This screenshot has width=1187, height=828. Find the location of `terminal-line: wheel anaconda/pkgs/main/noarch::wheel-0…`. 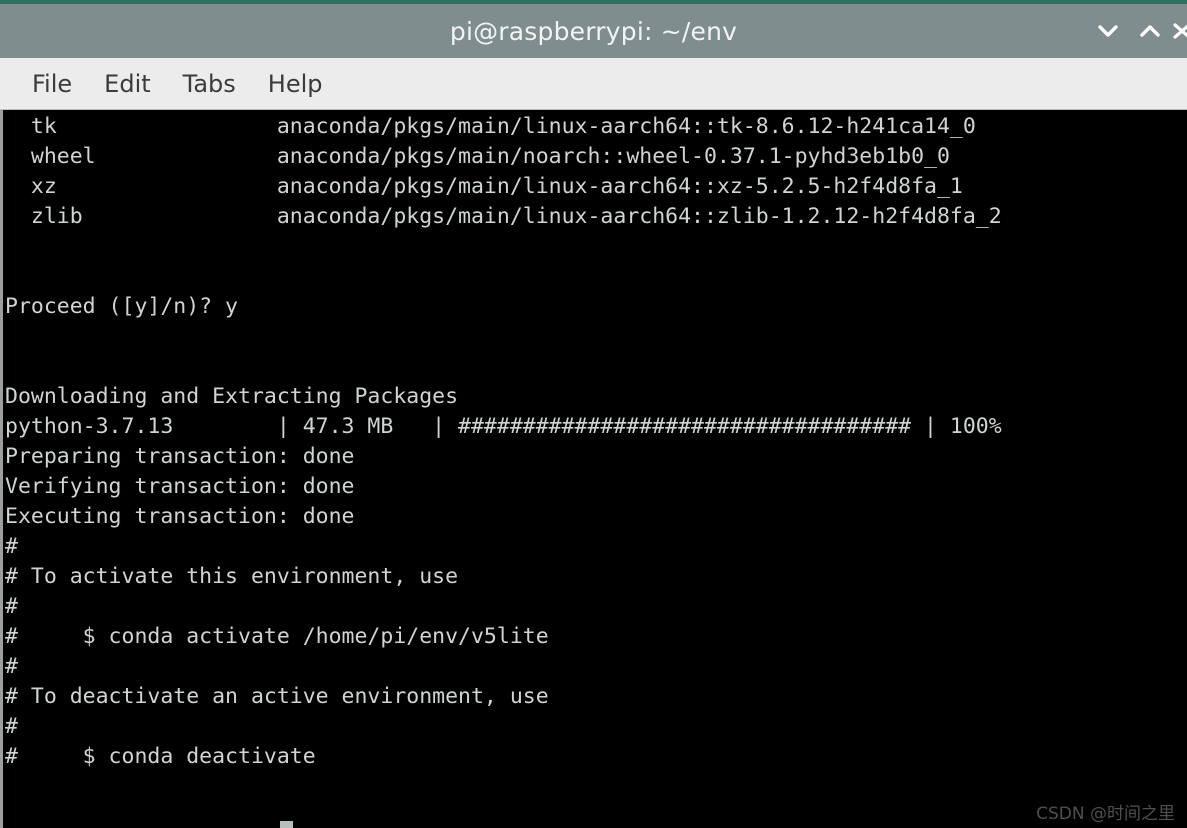

terminal-line: wheel anaconda/pkgs/main/noarch::wheel-0… is located at coordinates (477, 156).